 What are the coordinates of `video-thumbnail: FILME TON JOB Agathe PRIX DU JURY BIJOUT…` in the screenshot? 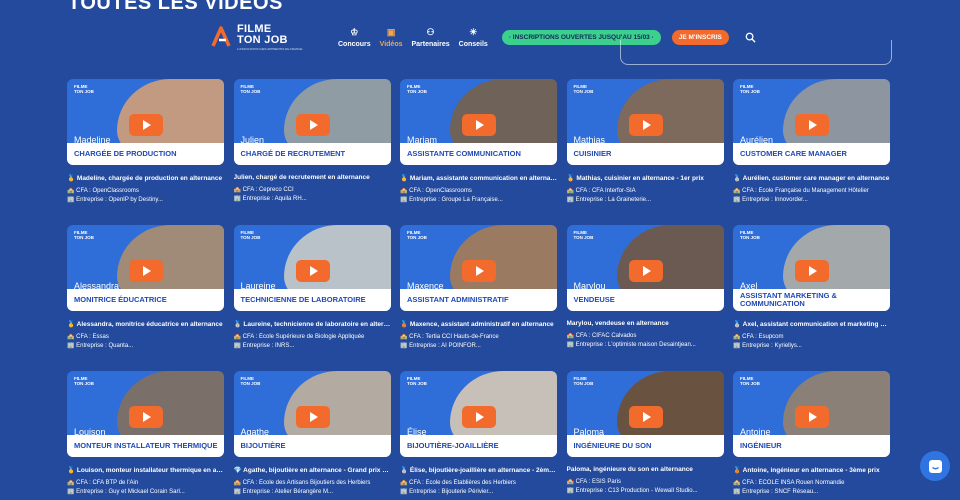 It's located at (312, 414).